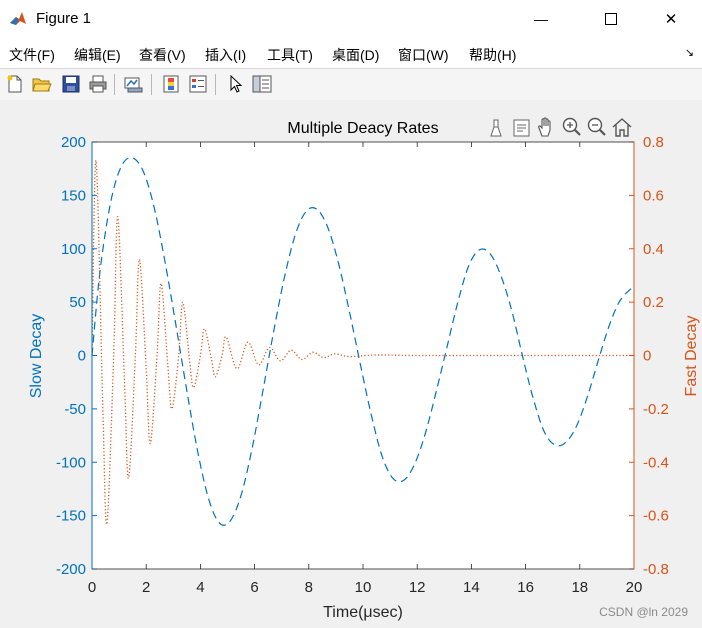 The height and width of the screenshot is (628, 702). I want to click on window-title: Figure 1, so click(64, 18).